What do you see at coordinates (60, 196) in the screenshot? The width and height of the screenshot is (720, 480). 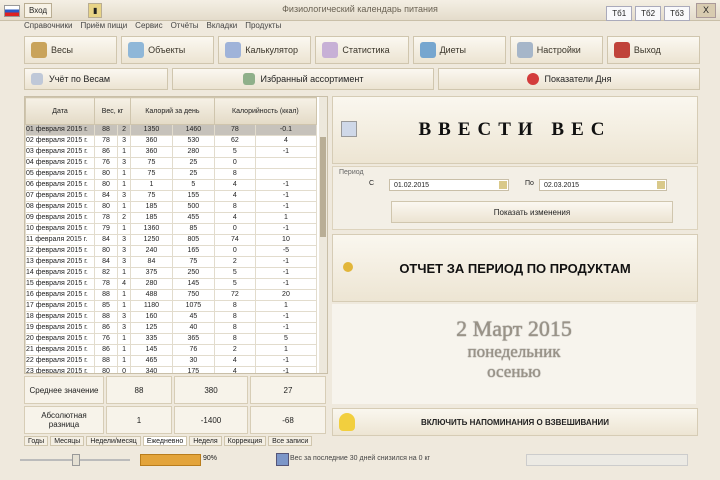 I see `table-cell: 07 февраля 2015 г.` at bounding box center [60, 196].